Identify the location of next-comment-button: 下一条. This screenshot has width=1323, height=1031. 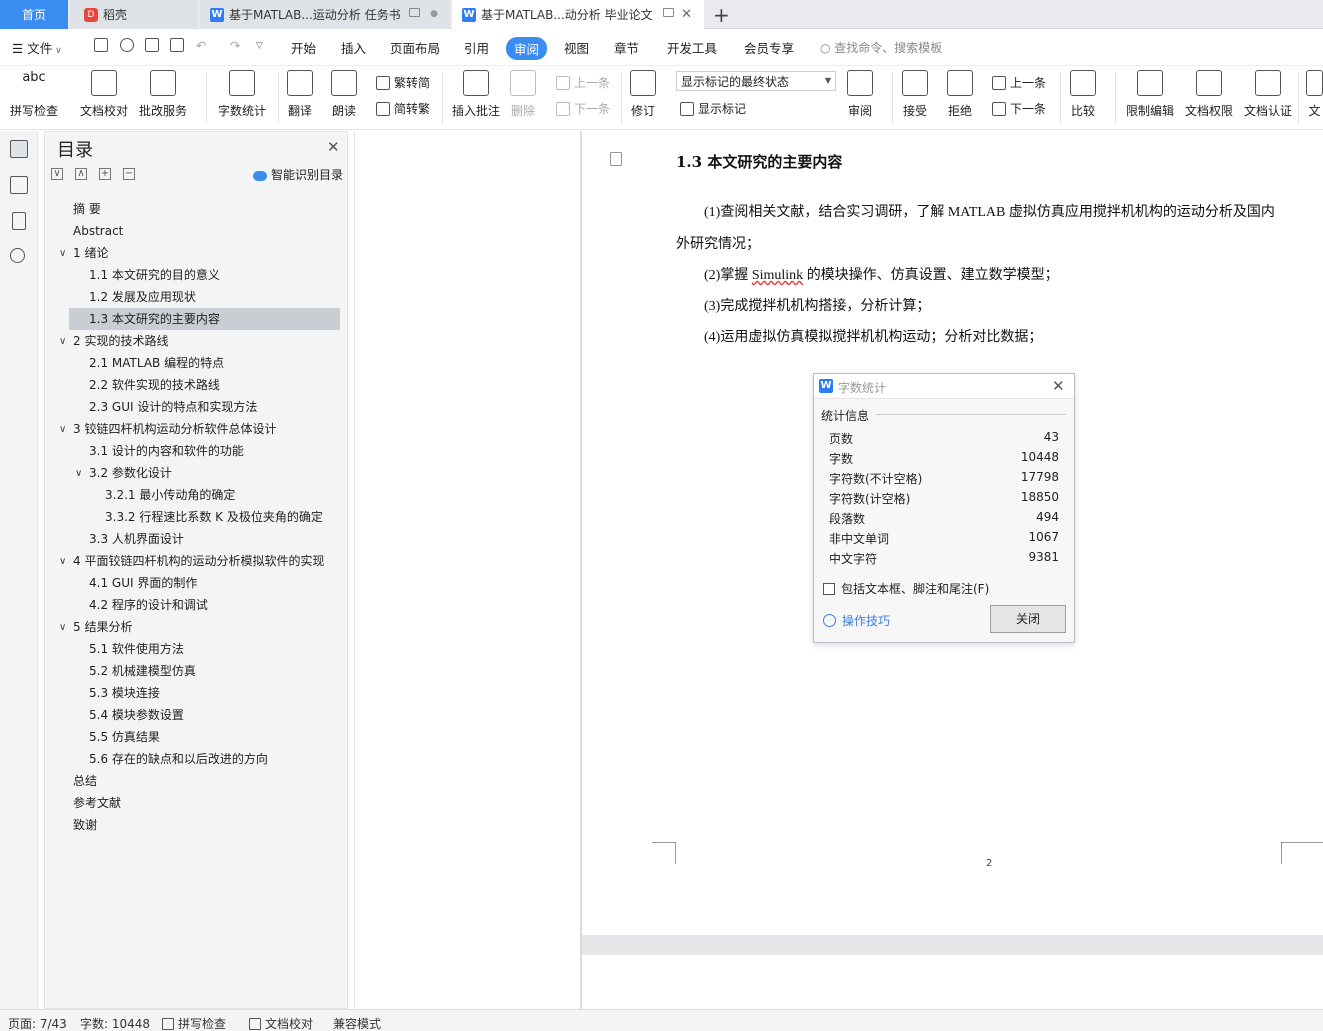
(583, 108).